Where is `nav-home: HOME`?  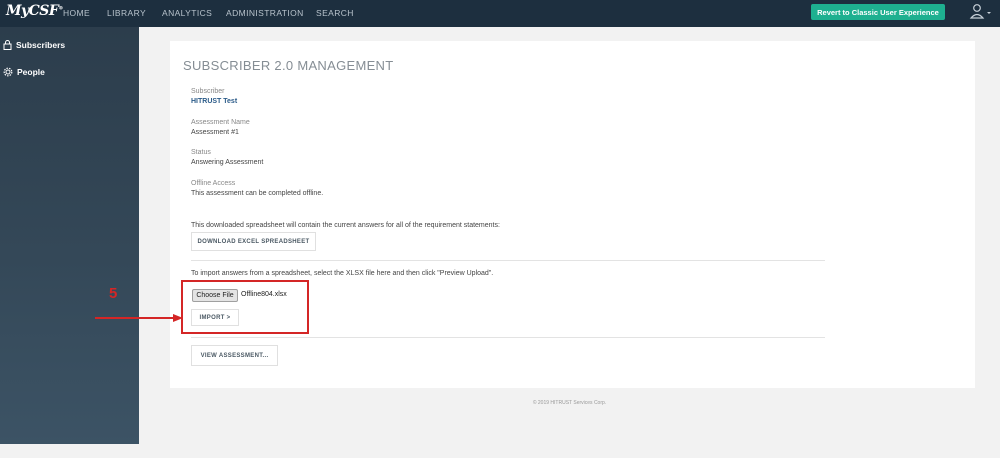
nav-home: HOME is located at coordinates (76, 13).